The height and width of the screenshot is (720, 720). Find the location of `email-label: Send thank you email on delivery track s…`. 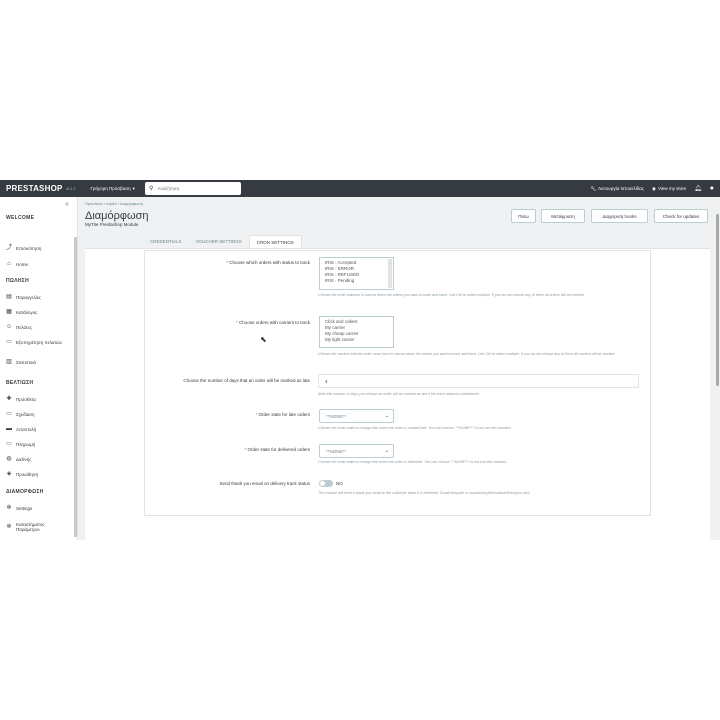

email-label: Send thank you email on delivery track s… is located at coordinates (264, 483).